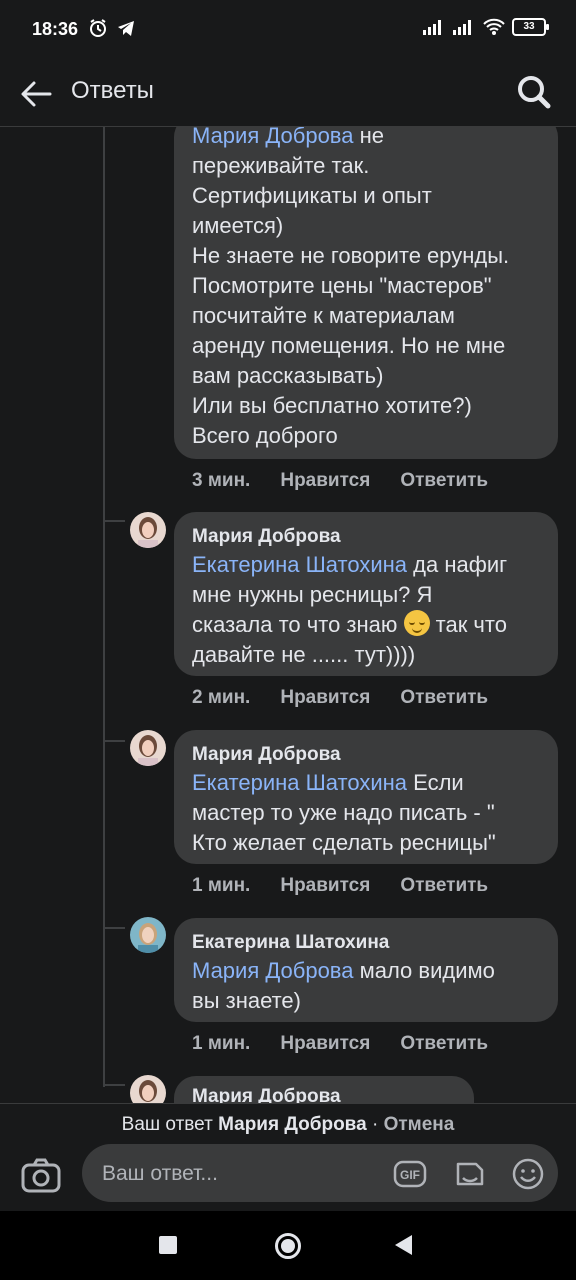  What do you see at coordinates (221, 697) in the screenshot?
I see `comment-time: 2 мин.` at bounding box center [221, 697].